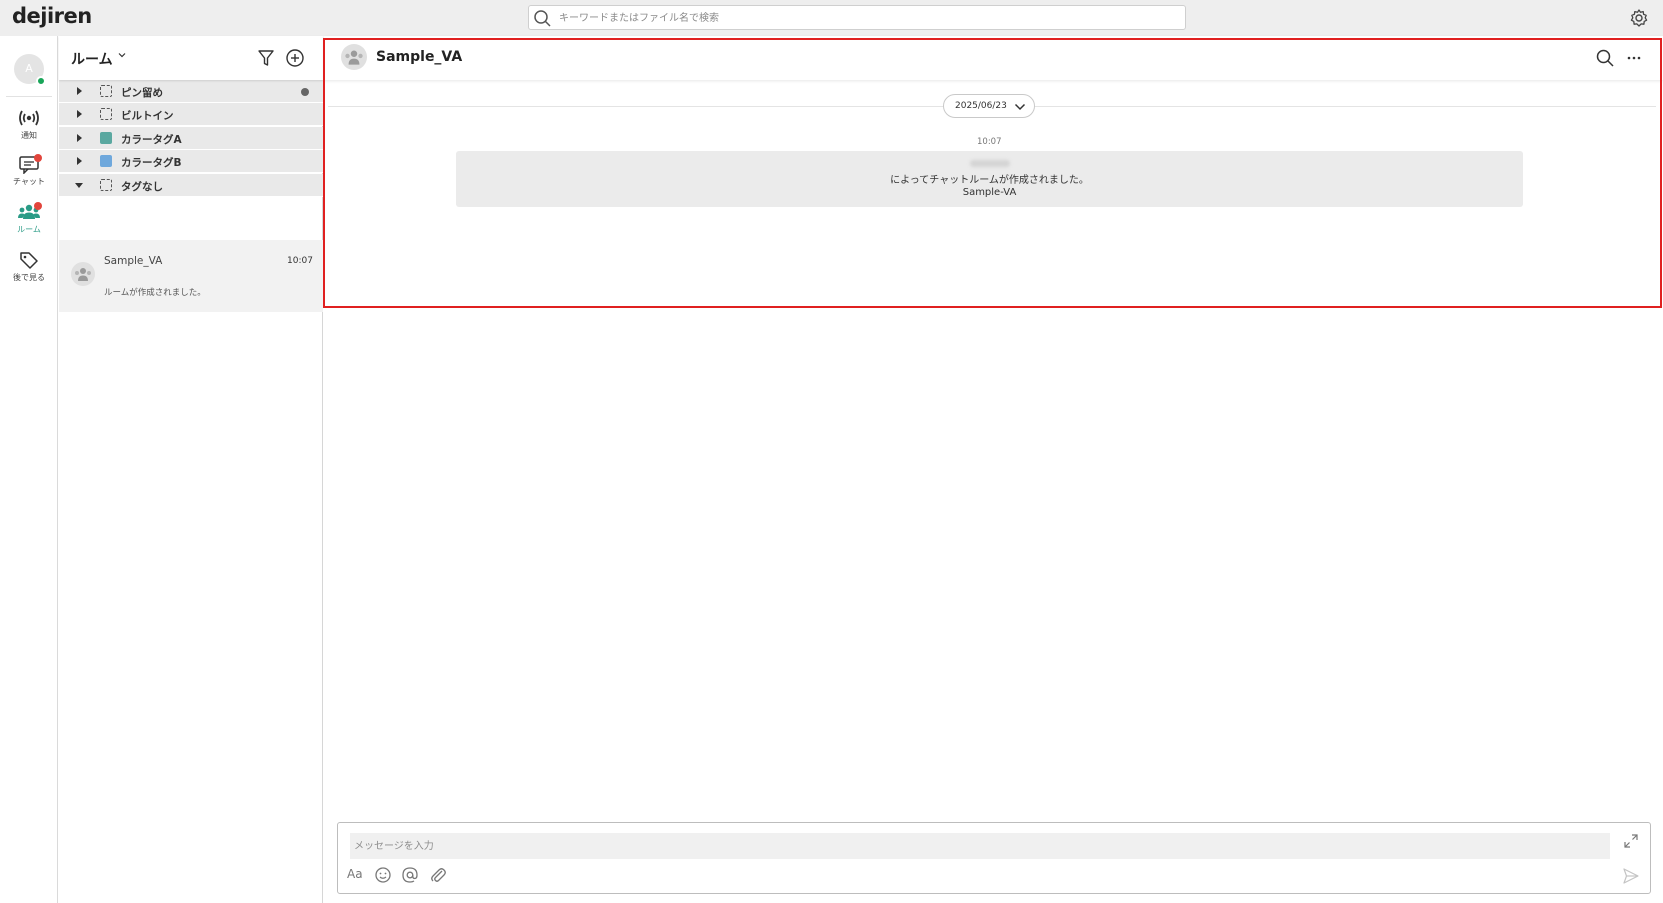  I want to click on rail-divider, so click(29, 96).